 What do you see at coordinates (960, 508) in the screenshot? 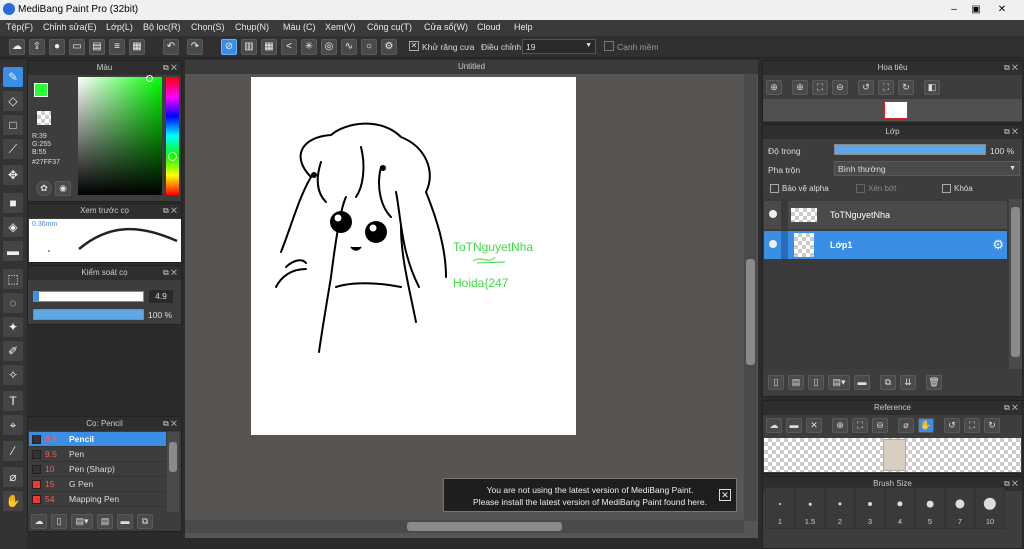
I see `brush-size-option: 7` at bounding box center [960, 508].